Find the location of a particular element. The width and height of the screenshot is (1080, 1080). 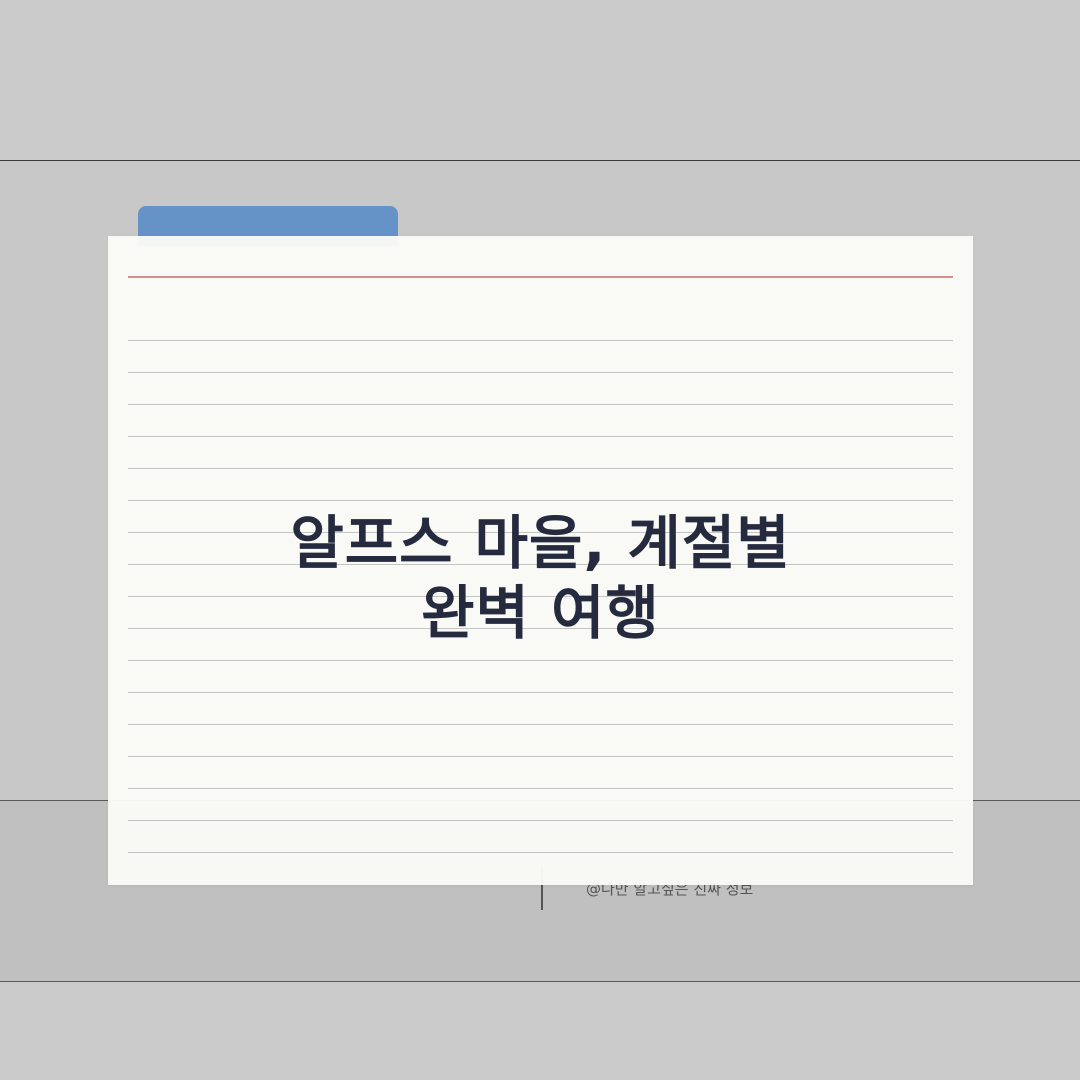

page-title: 알프스 마을, 계절별 완벽 여행 is located at coordinates (540, 578).